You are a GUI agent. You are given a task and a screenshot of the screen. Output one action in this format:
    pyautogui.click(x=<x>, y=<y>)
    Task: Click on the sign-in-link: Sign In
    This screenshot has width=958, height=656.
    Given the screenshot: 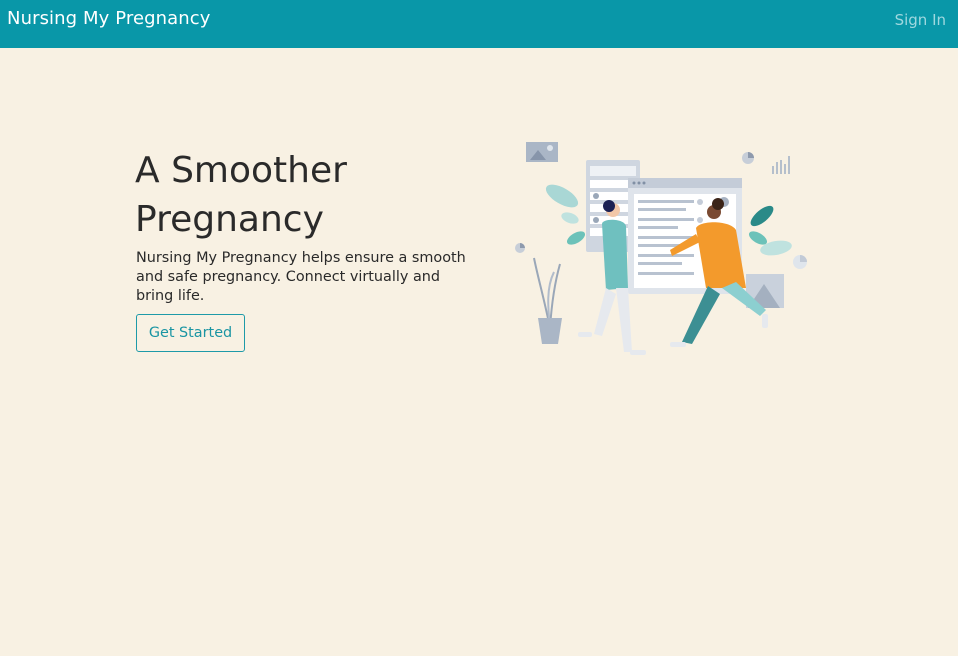 What is the action you would take?
    pyautogui.click(x=920, y=20)
    